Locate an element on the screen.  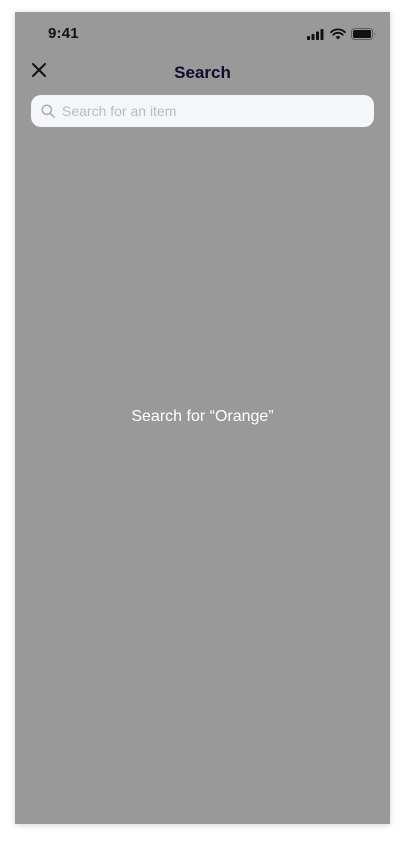
search-suggestion: Search for “Orange” is located at coordinates (202, 417).